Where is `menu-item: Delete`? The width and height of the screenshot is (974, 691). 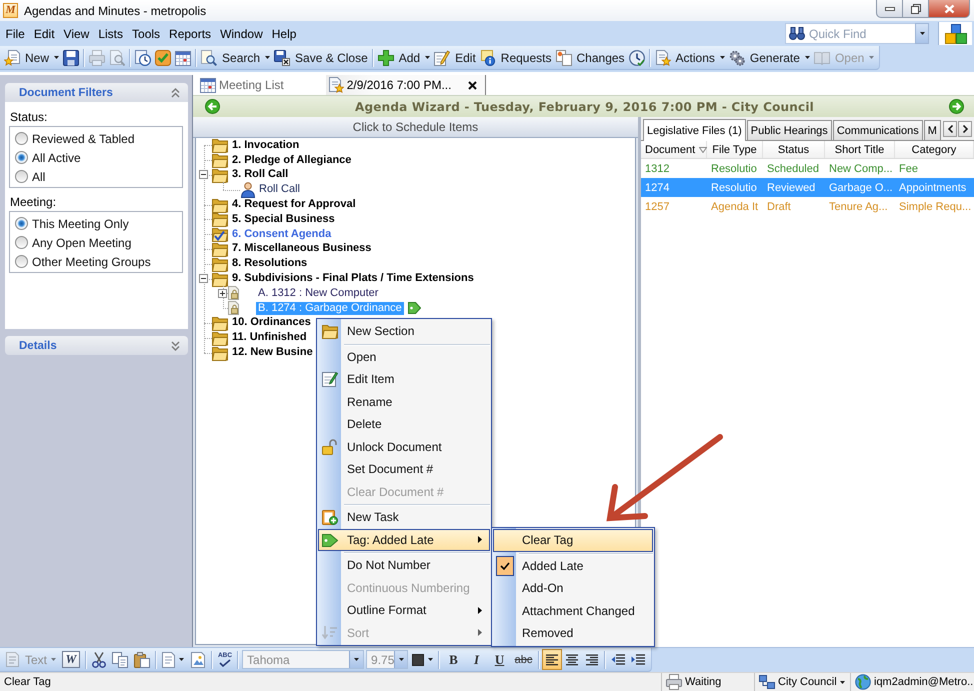 menu-item: Delete is located at coordinates (404, 424).